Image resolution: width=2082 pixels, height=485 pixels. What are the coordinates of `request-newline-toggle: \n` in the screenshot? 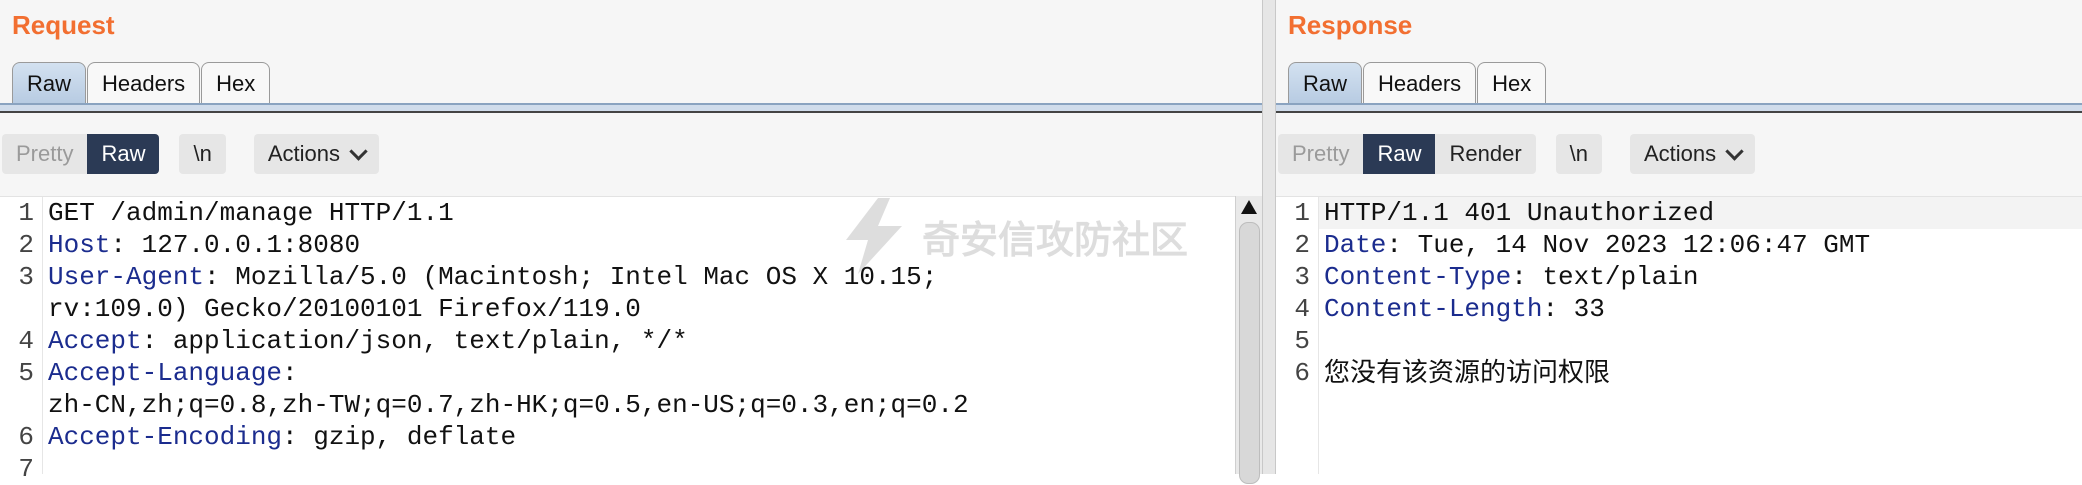 It's located at (202, 154).